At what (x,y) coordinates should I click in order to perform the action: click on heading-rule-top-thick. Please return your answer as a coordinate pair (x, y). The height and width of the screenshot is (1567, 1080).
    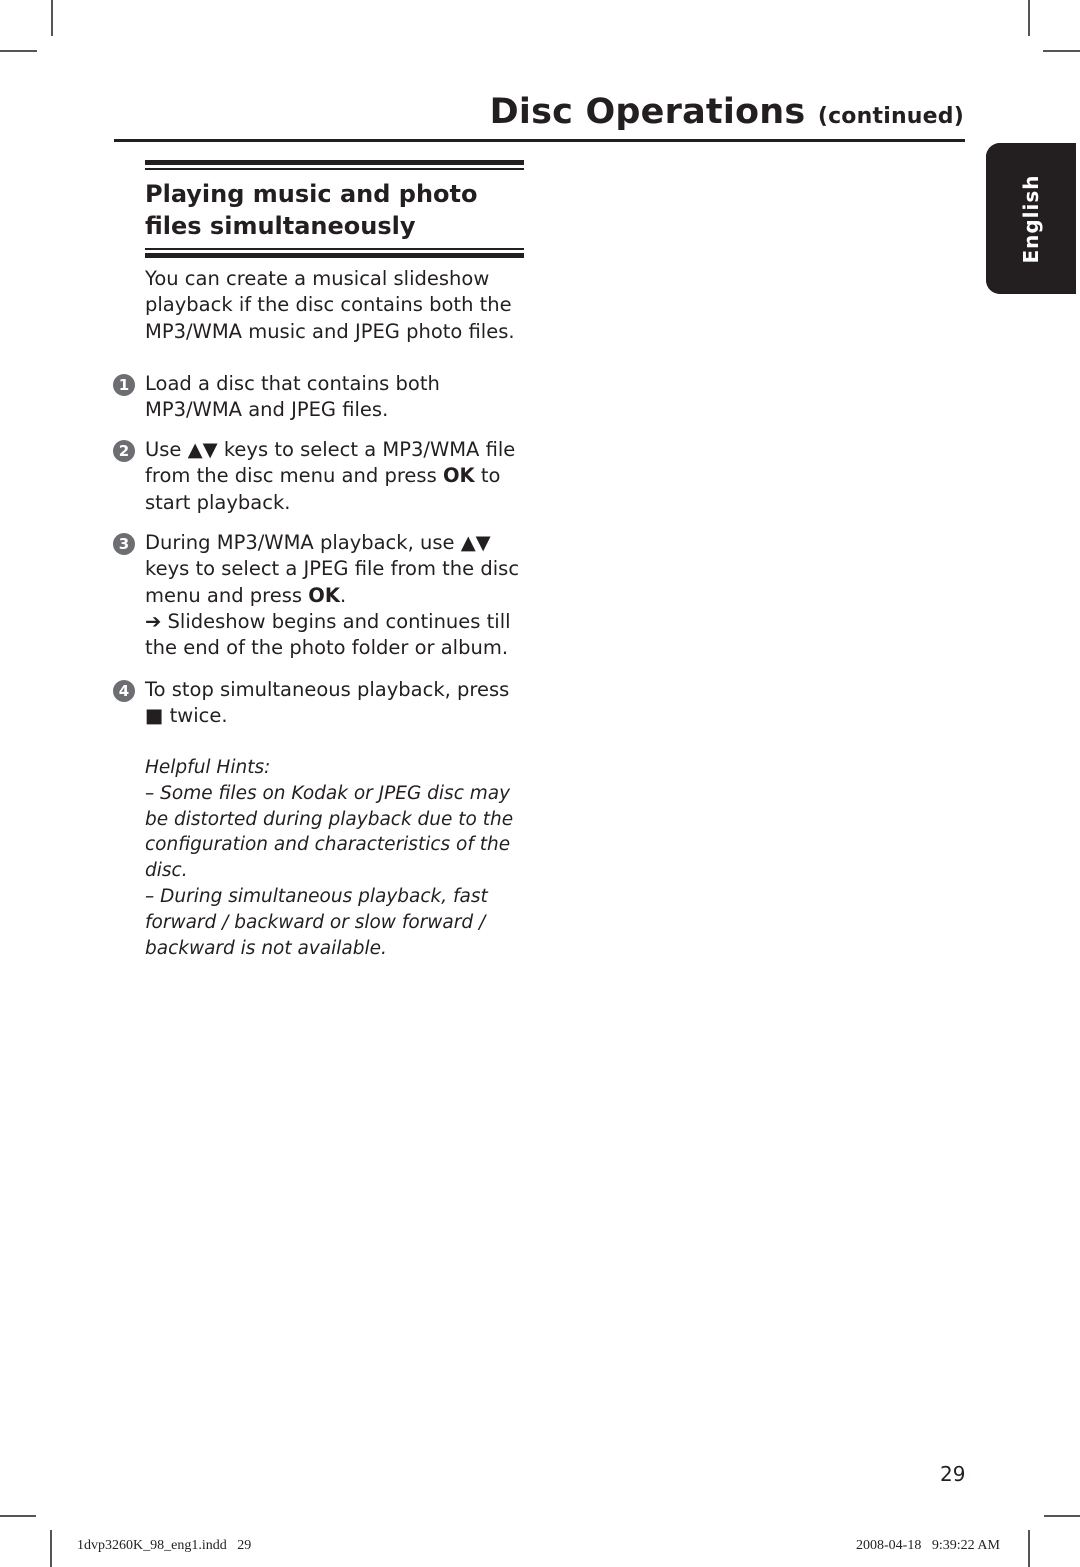
    Looking at the image, I should click on (334, 162).